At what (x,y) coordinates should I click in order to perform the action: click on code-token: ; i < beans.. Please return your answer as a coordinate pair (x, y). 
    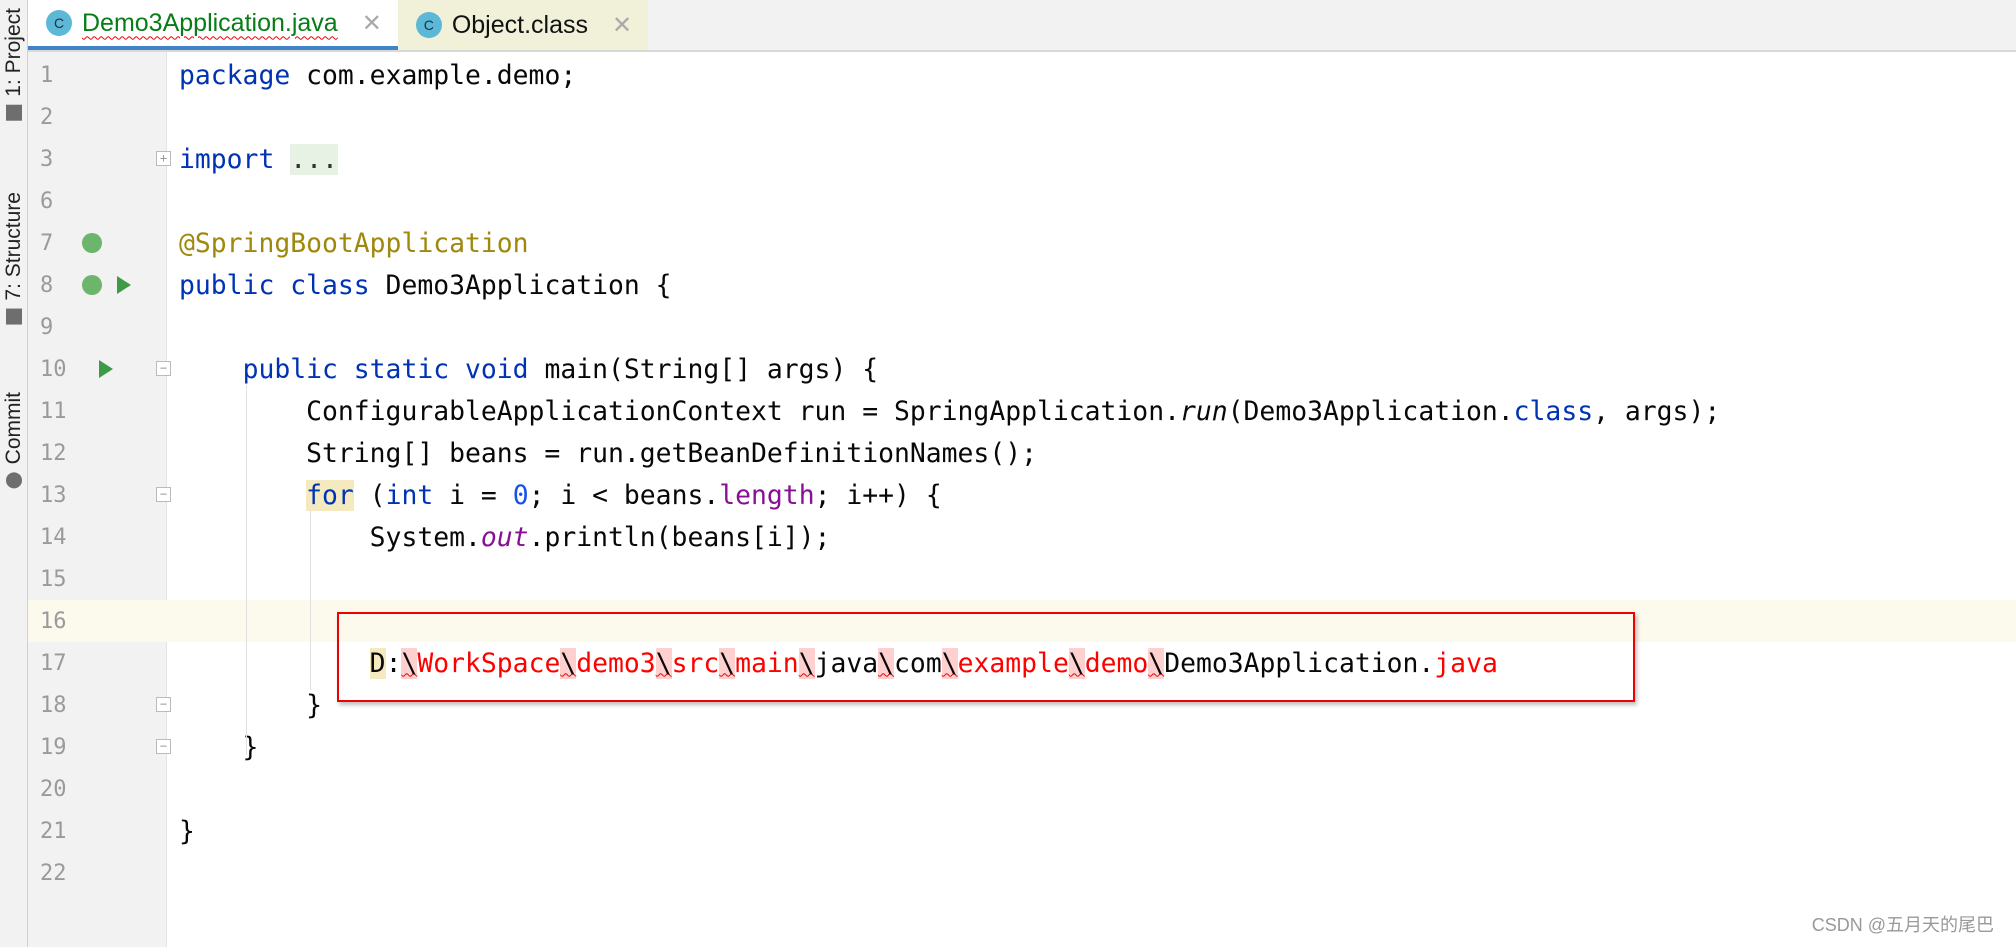
    Looking at the image, I should click on (624, 495).